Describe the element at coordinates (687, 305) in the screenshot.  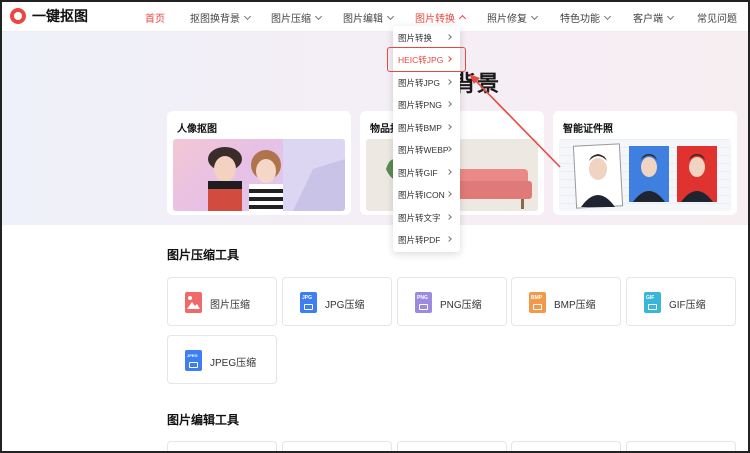
I see `tool-label: GIF压缩` at that location.